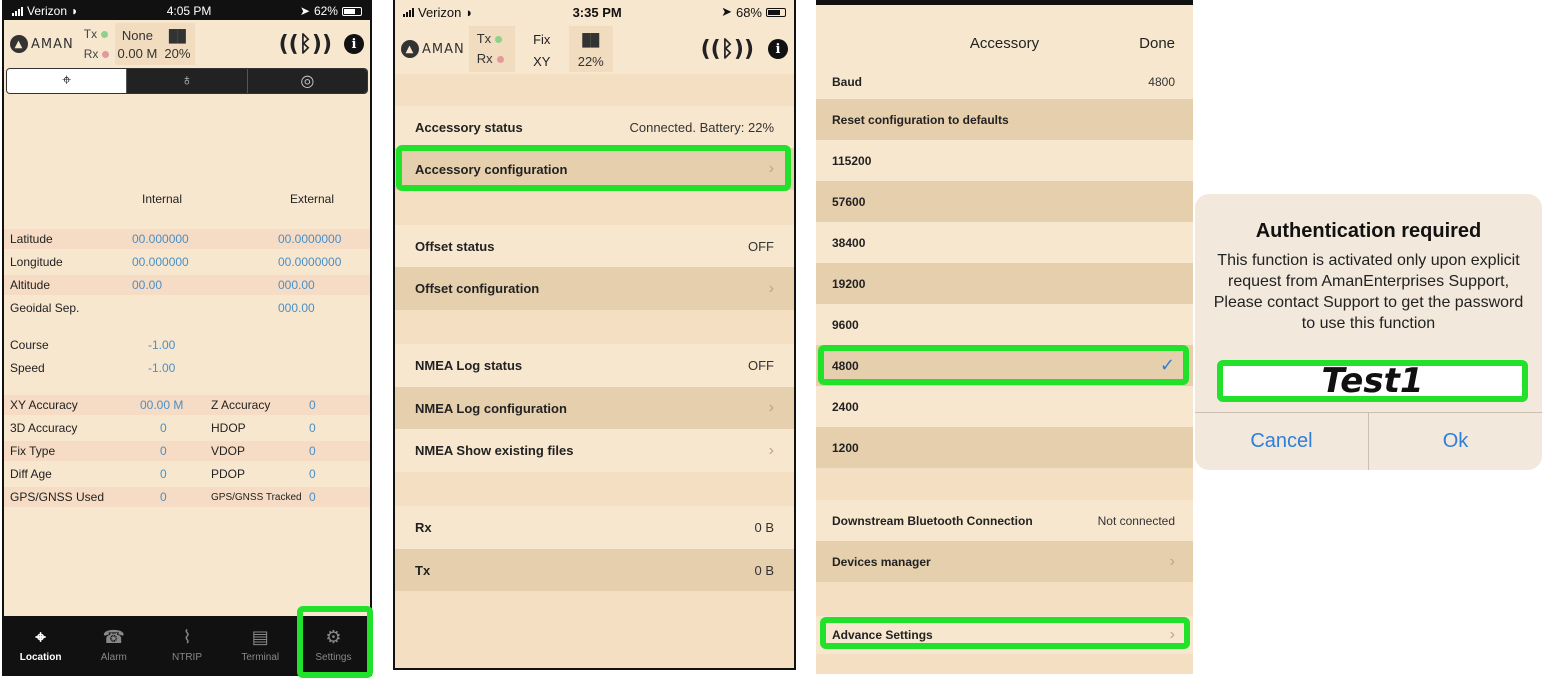  What do you see at coordinates (187, 474) in the screenshot?
I see `table-row: Diff Age 0 PDOP 0` at bounding box center [187, 474].